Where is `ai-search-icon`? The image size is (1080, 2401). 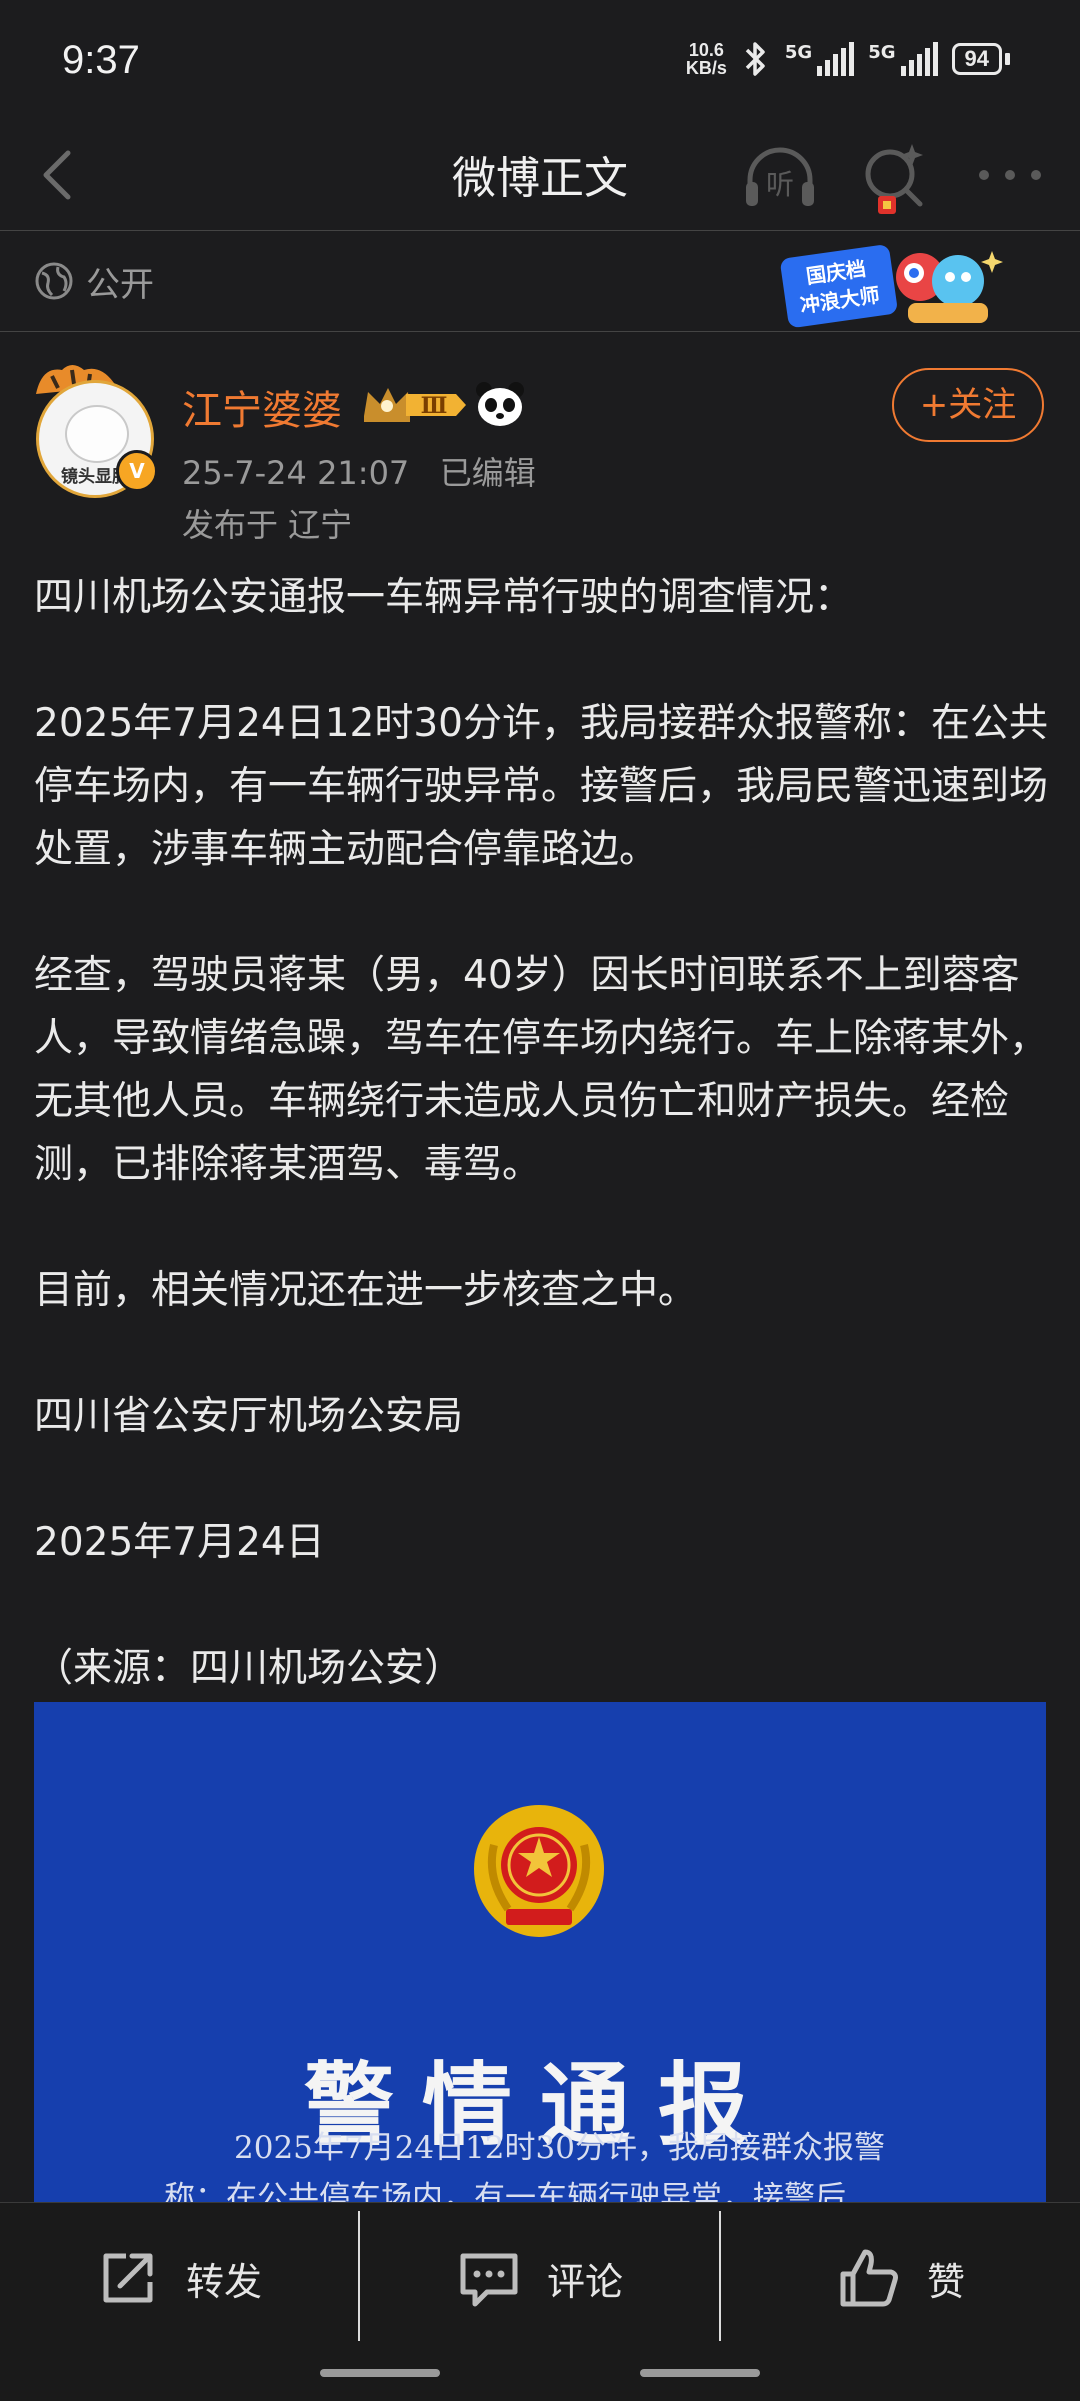
ai-search-icon is located at coordinates (895, 178).